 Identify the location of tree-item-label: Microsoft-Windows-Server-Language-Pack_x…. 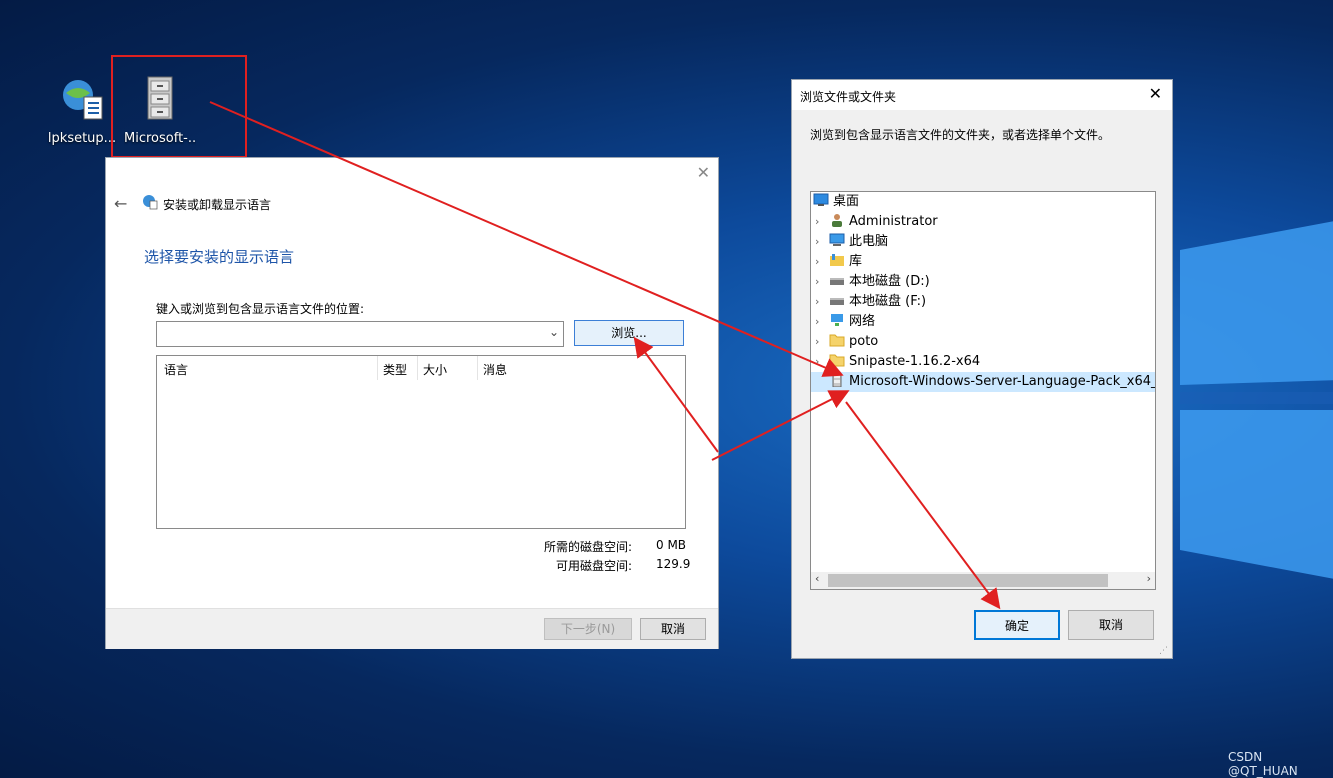
(1002, 381).